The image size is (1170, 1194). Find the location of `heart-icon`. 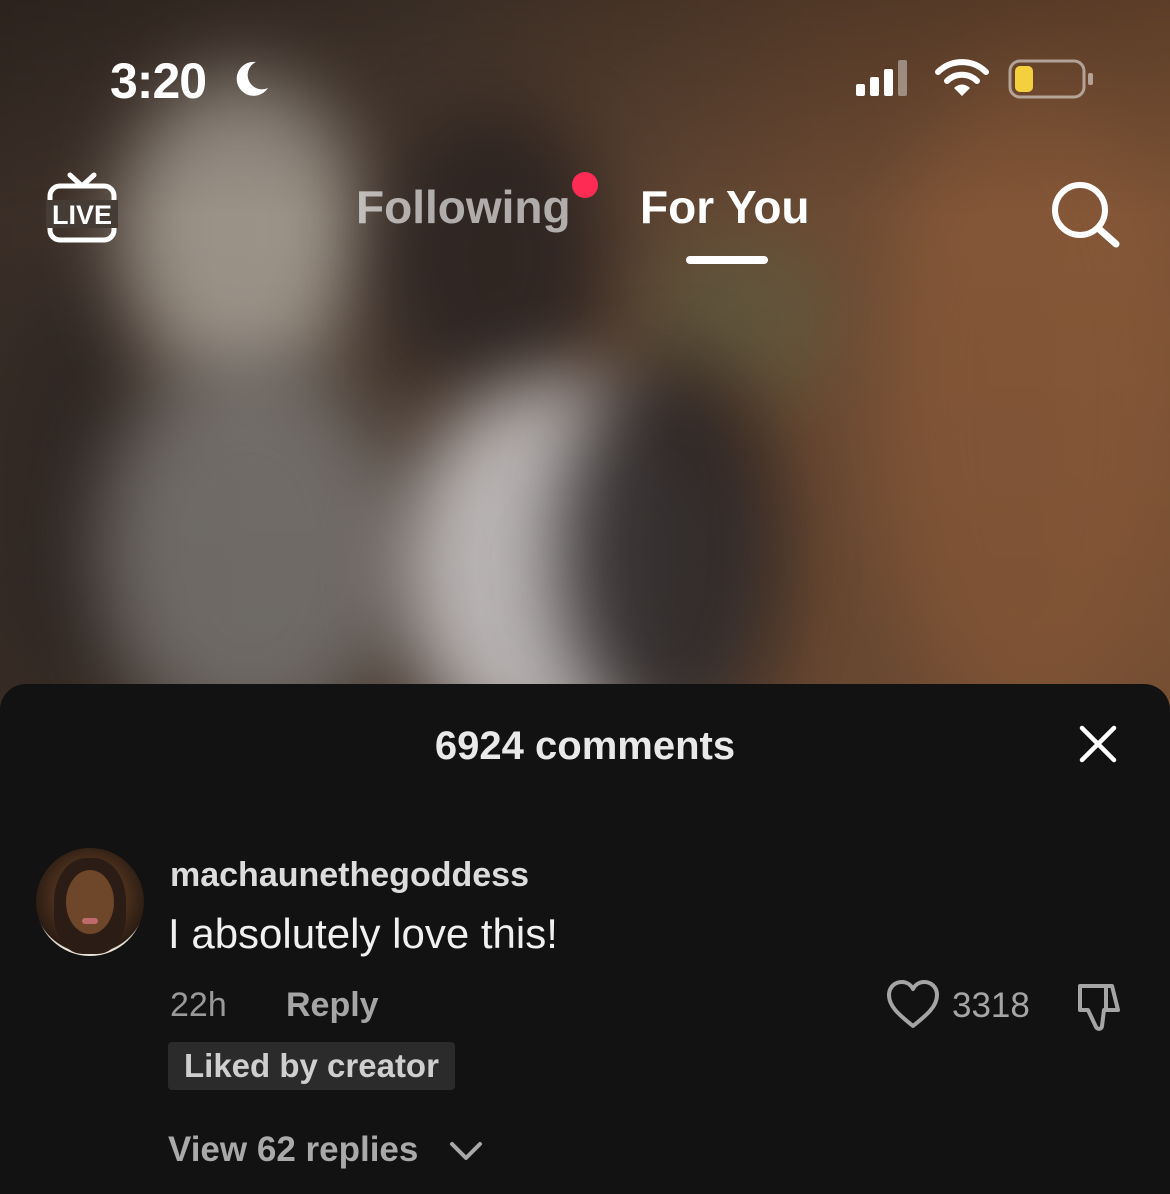

heart-icon is located at coordinates (913, 1005).